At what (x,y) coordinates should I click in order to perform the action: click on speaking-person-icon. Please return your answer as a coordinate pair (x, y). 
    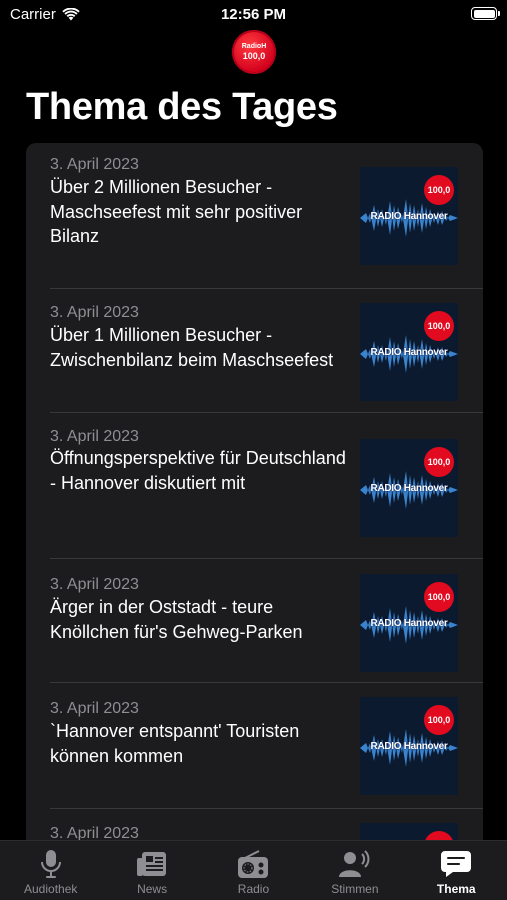
    Looking at the image, I should click on (355, 864).